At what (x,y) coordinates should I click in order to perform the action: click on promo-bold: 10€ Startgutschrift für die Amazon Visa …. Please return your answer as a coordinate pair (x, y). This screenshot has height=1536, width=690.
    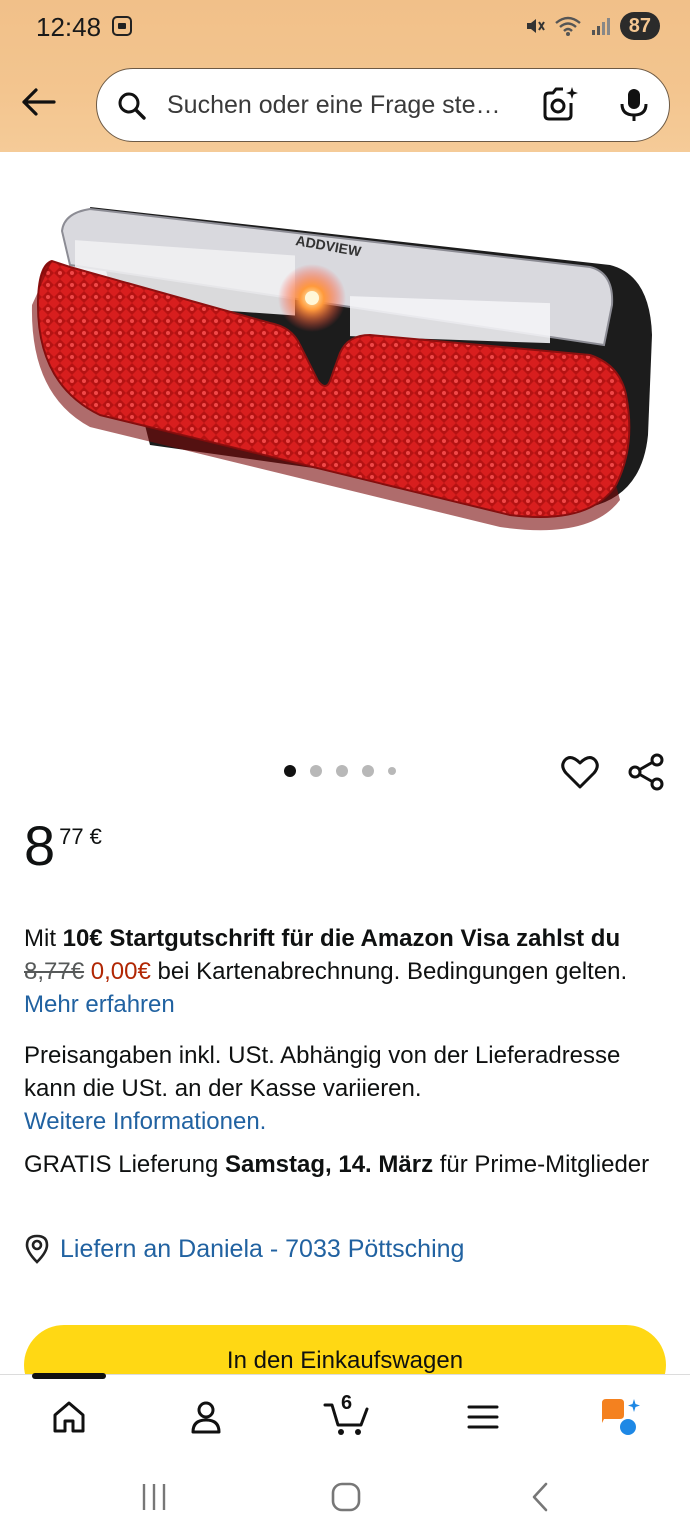
    Looking at the image, I should click on (341, 938).